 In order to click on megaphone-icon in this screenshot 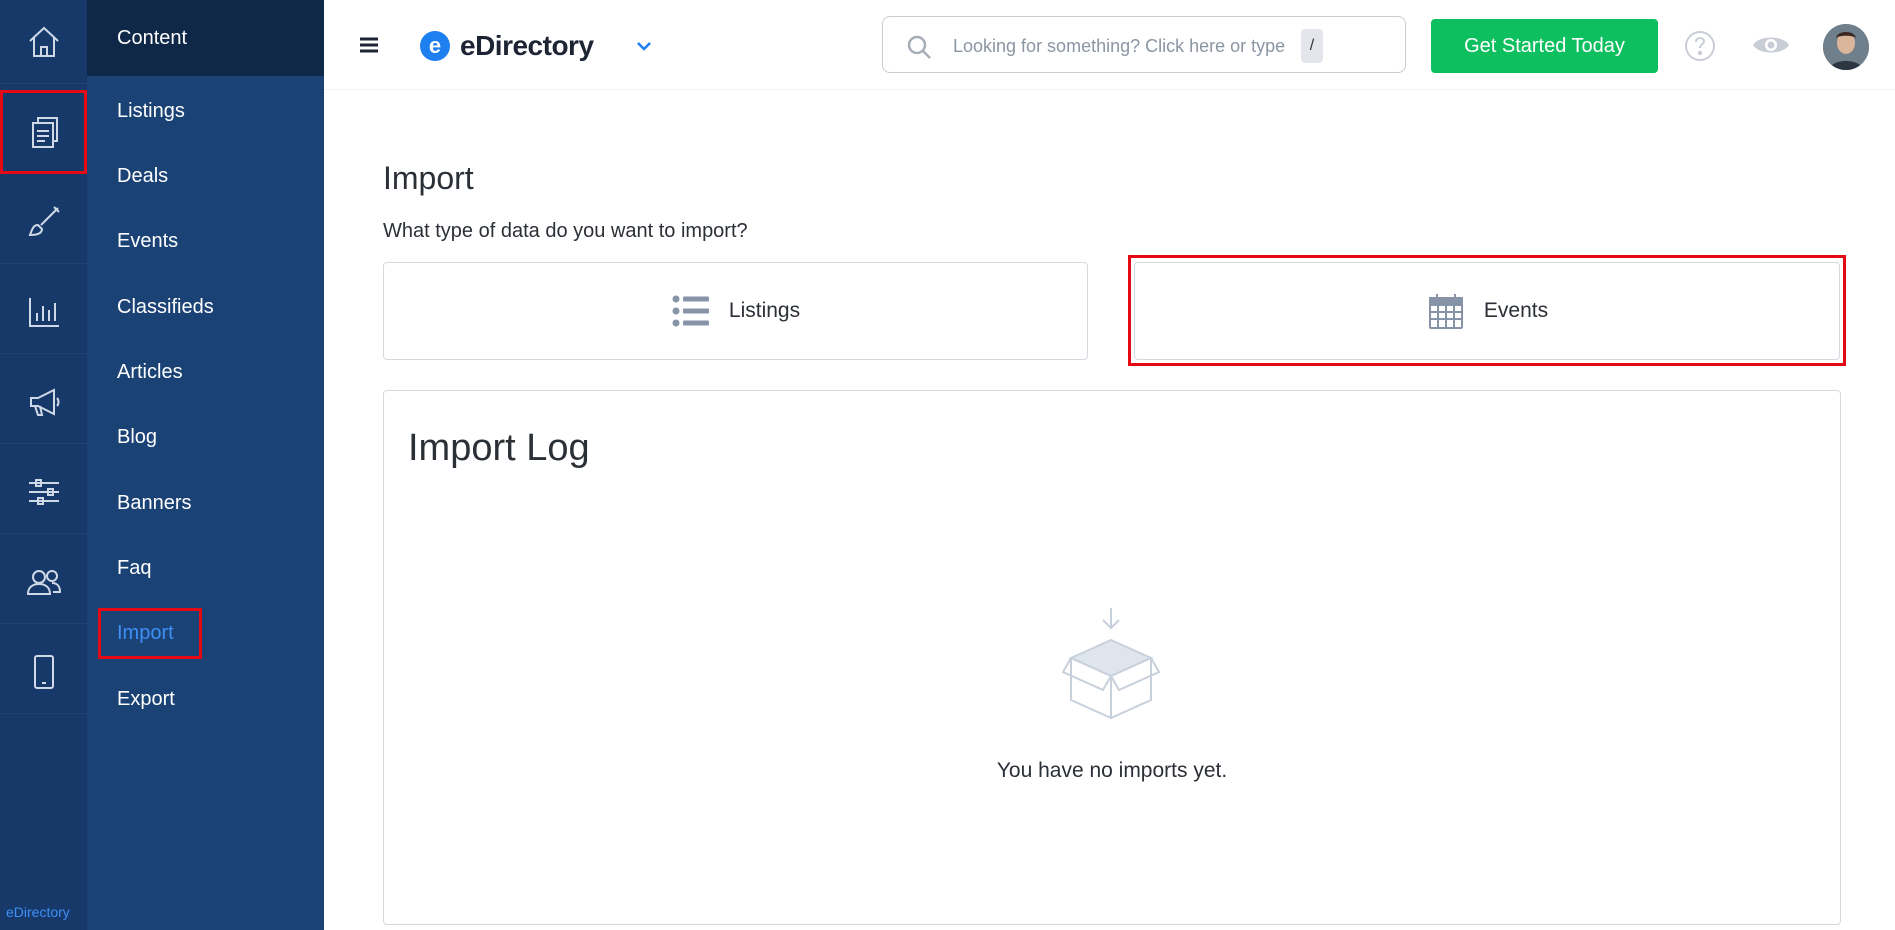, I will do `click(44, 401)`.